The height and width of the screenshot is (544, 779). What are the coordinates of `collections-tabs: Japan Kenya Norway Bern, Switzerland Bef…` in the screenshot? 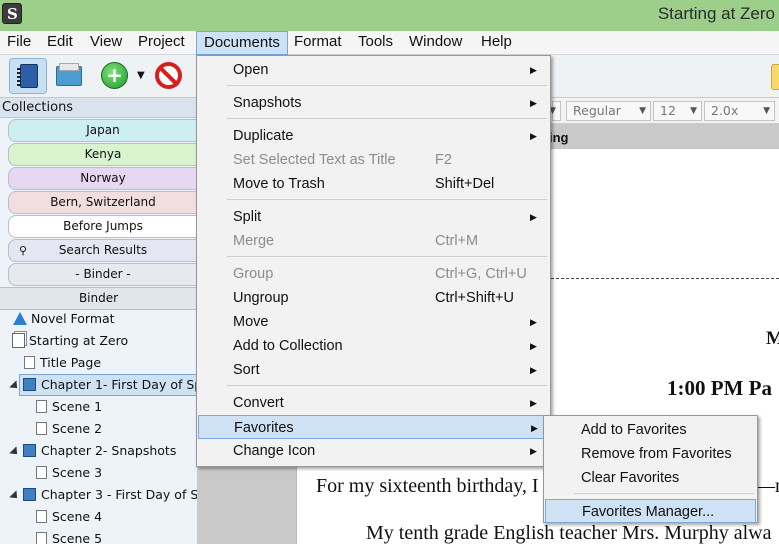 It's located at (98, 214).